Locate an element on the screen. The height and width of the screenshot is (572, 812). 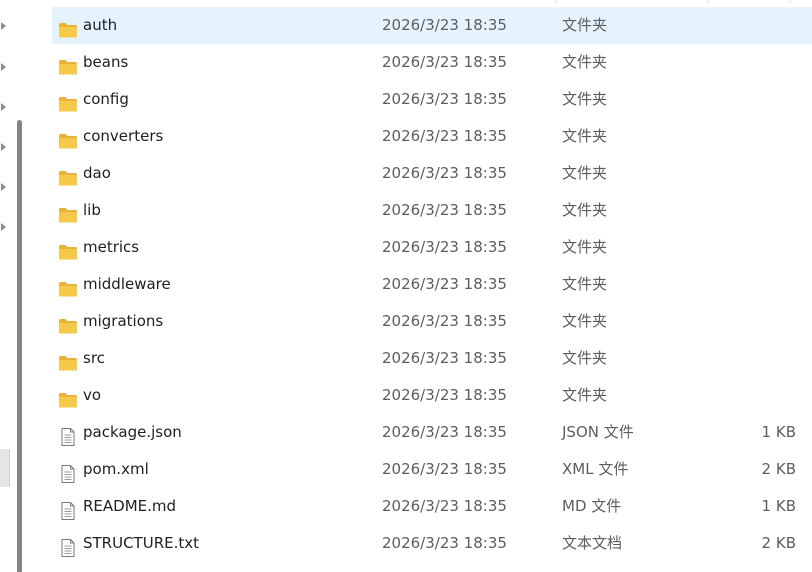
file-row: lib 2026/3/23 18:35 文件夹 is located at coordinates (432, 210).